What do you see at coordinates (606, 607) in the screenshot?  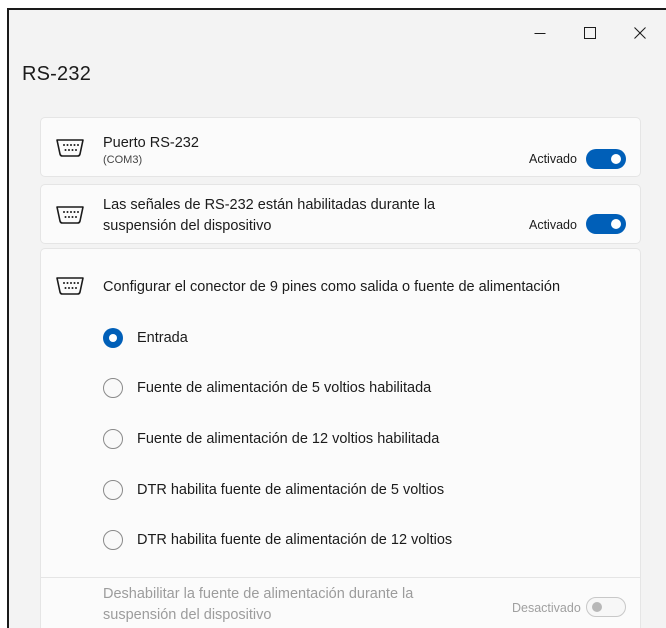 I see `disable-power-during-sleep-toggle` at bounding box center [606, 607].